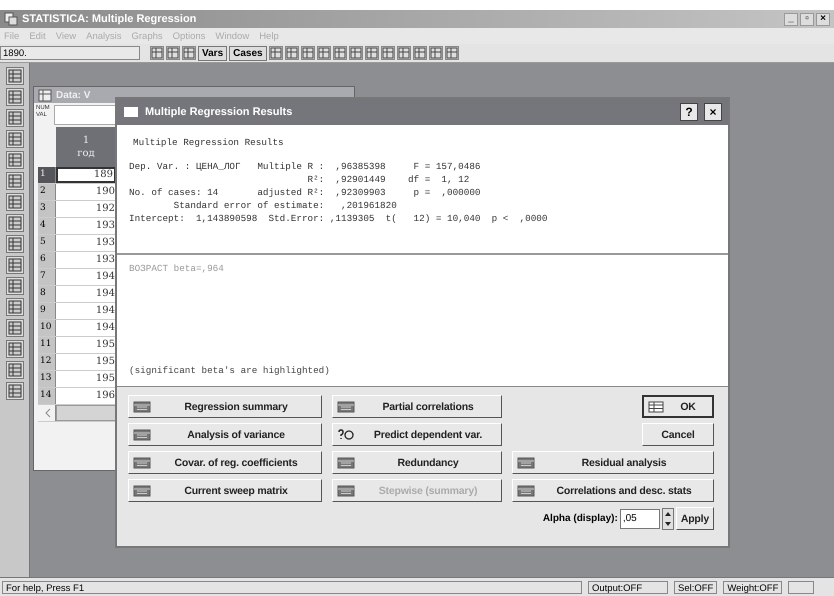  I want to click on results-heading: Multiple Regression Results, so click(209, 142).